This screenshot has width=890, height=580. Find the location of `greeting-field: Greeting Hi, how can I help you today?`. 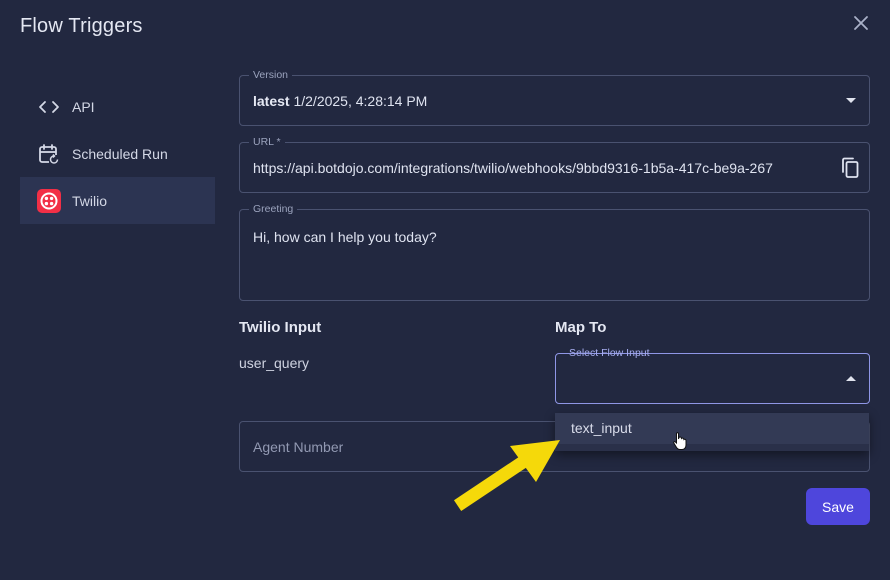

greeting-field: Greeting Hi, how can I help you today? is located at coordinates (554, 251).